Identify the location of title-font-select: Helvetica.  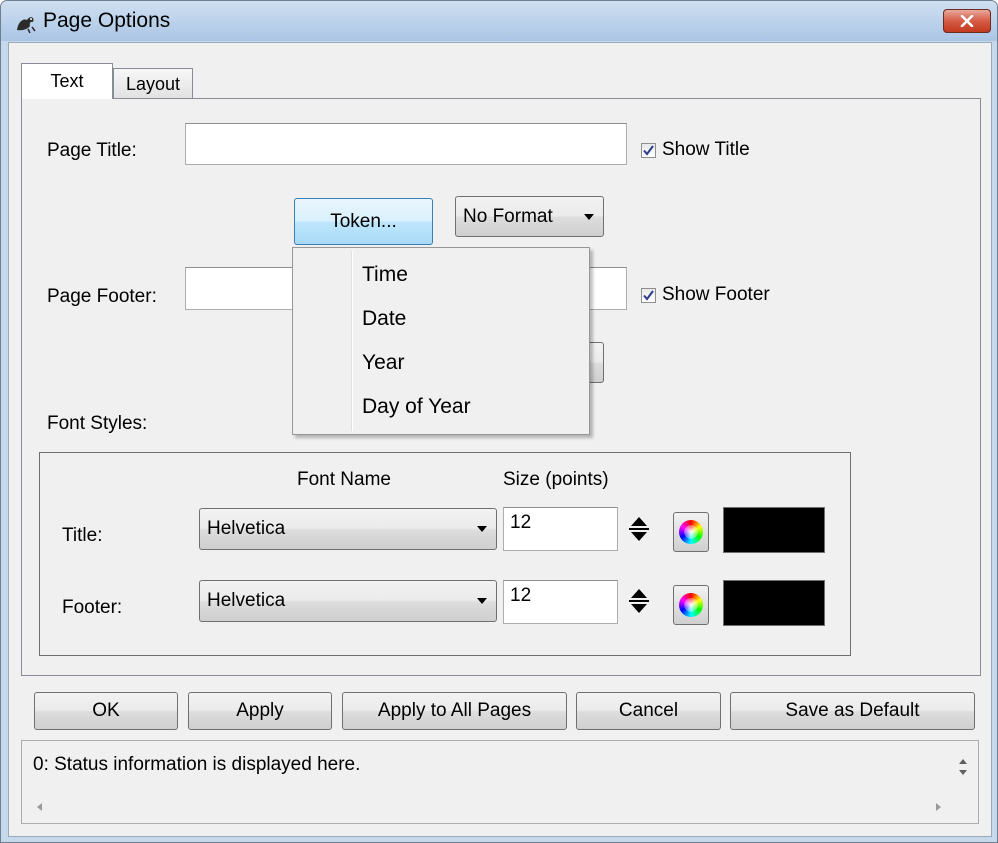
(348, 529).